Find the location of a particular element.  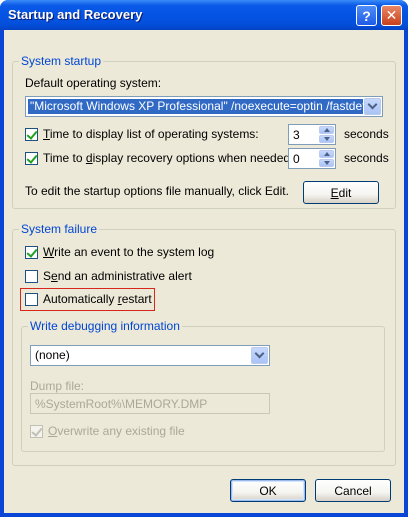

default-os-dropdown-button is located at coordinates (372, 106).